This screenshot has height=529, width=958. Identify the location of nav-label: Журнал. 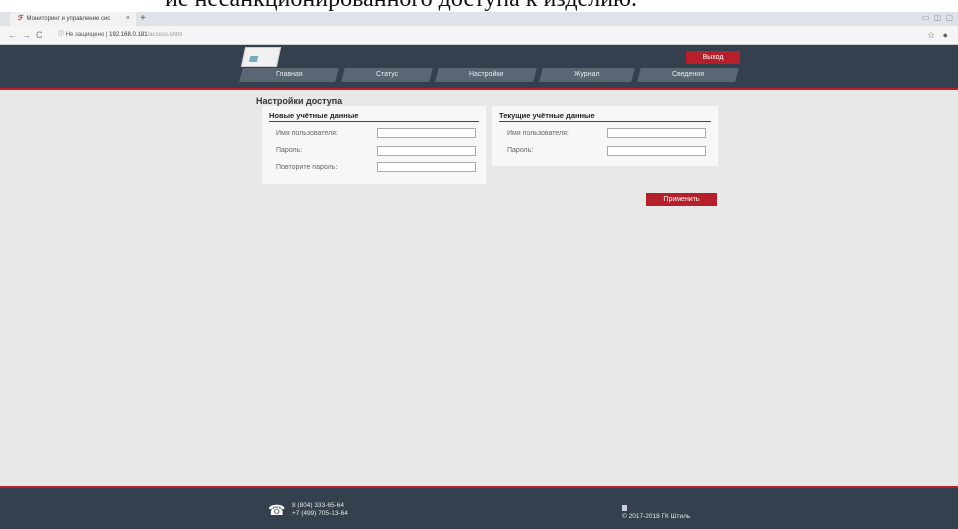
(587, 74).